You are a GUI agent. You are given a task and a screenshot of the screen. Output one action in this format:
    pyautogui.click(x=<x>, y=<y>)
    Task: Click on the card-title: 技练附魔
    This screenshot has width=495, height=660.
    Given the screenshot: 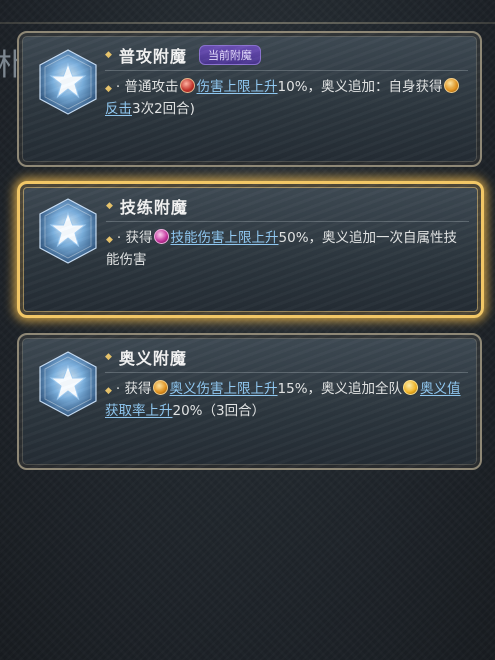 What is the action you would take?
    pyautogui.click(x=153, y=207)
    